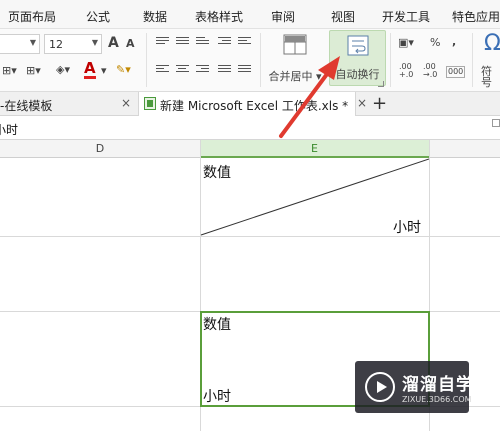 Image resolution: width=500 pixels, height=431 pixels. I want to click on wrap-text-button: 自动换行, so click(357, 58).